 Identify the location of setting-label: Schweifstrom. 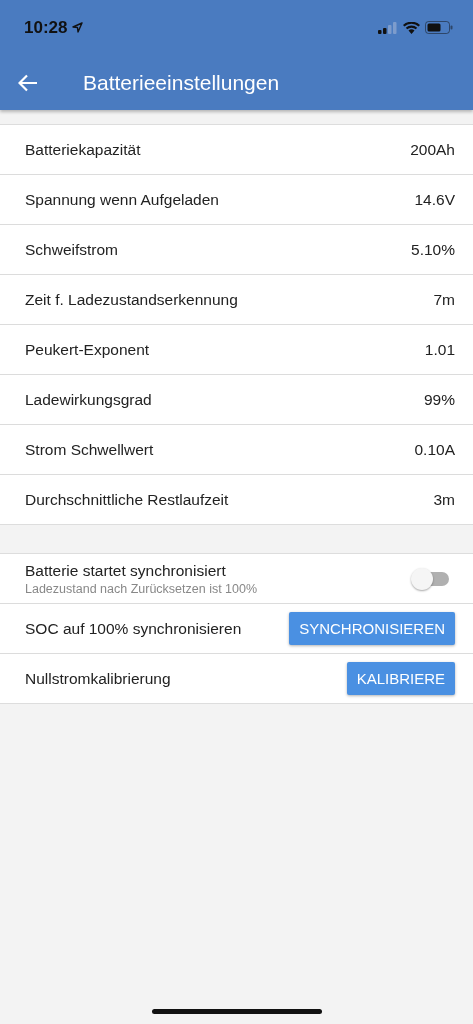
(72, 249).